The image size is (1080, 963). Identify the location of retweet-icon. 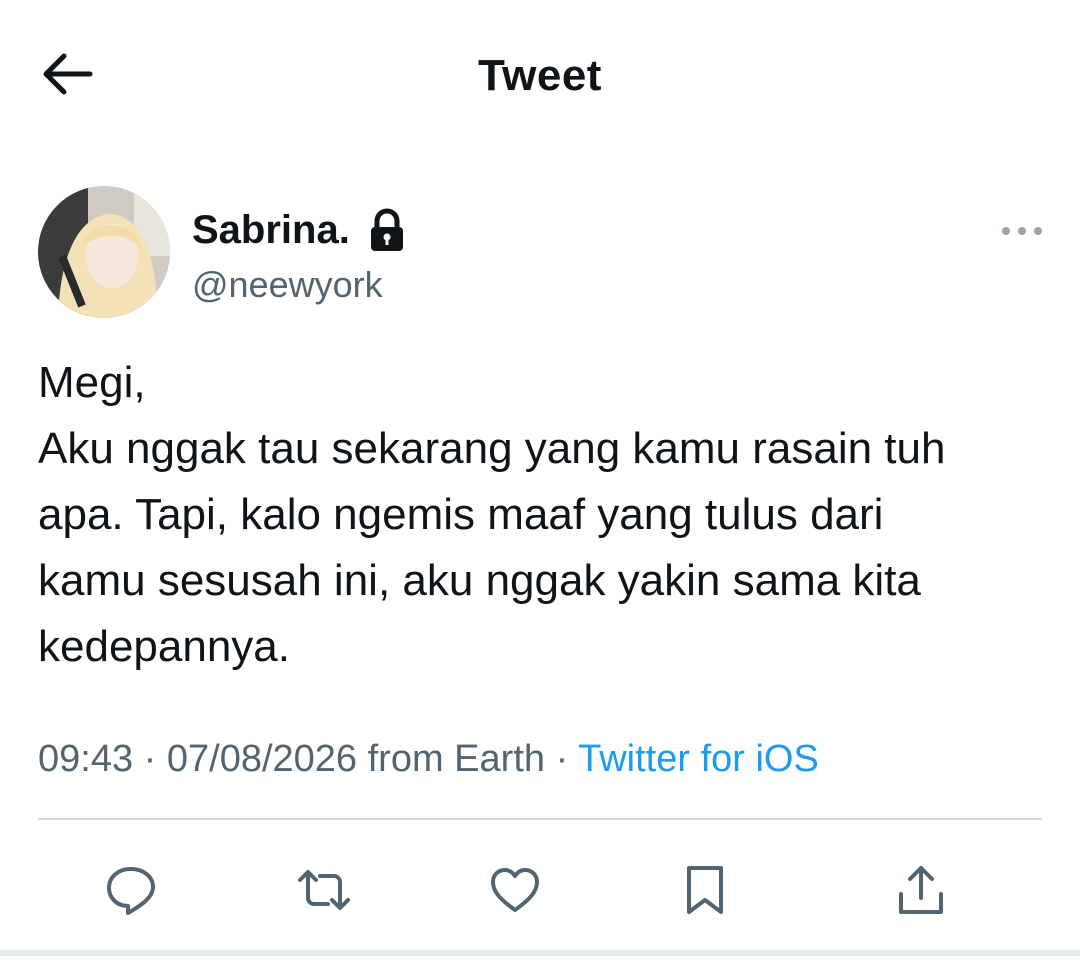
(324, 890).